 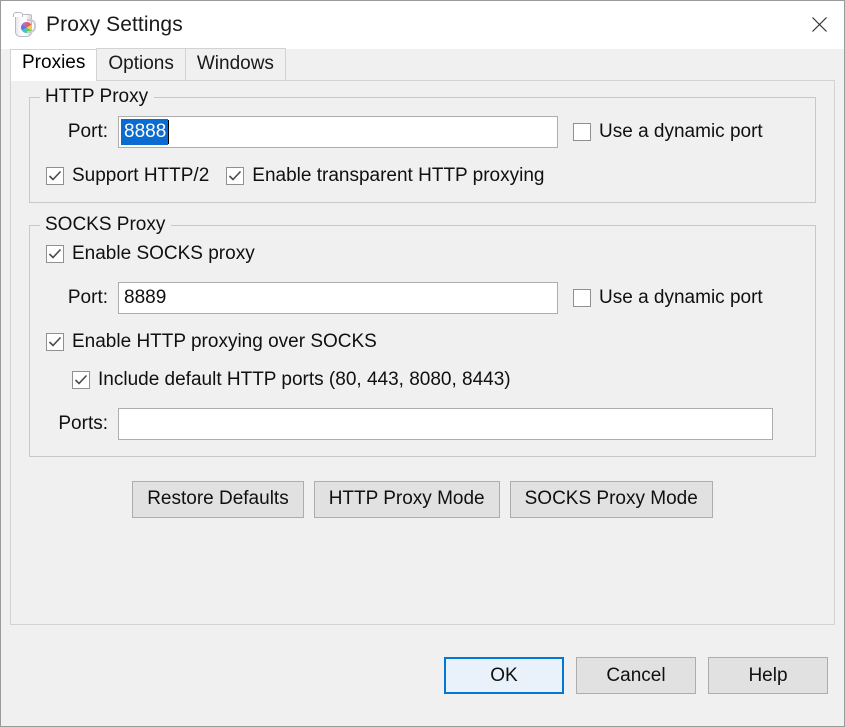 I want to click on socks-ports-label: Ports:, so click(x=83, y=423).